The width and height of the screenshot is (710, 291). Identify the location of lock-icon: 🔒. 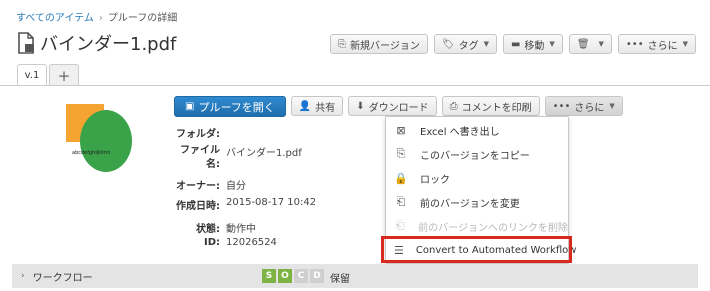
(401, 178).